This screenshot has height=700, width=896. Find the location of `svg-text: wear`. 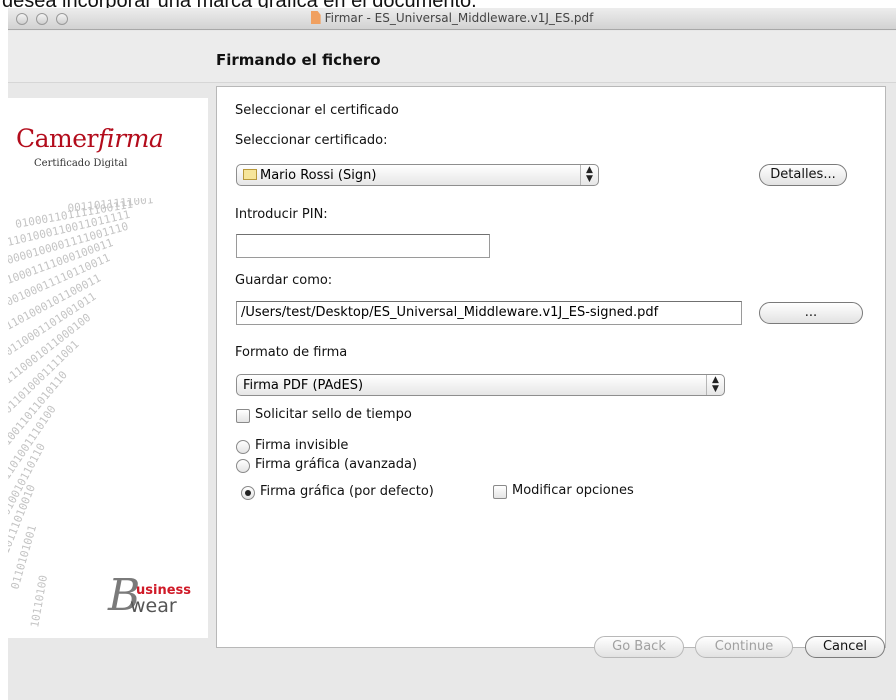

svg-text: wear is located at coordinates (153, 606).